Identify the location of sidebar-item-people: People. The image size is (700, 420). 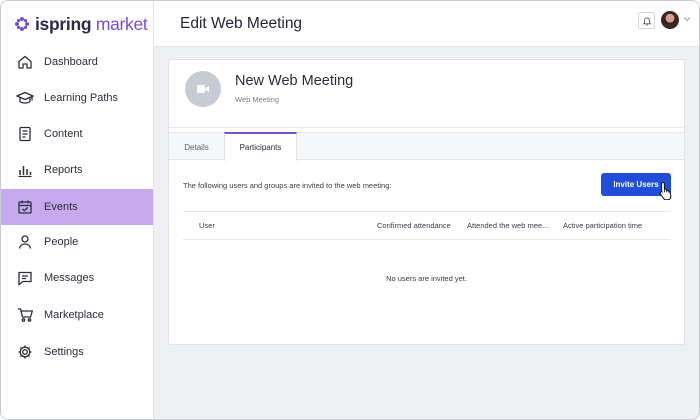
(77, 242).